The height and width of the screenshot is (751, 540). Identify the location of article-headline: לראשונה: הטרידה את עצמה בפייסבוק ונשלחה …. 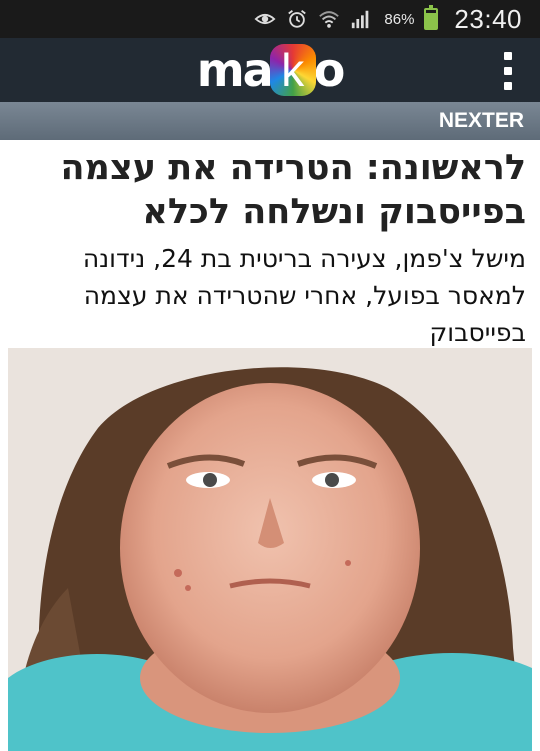
(270, 187).